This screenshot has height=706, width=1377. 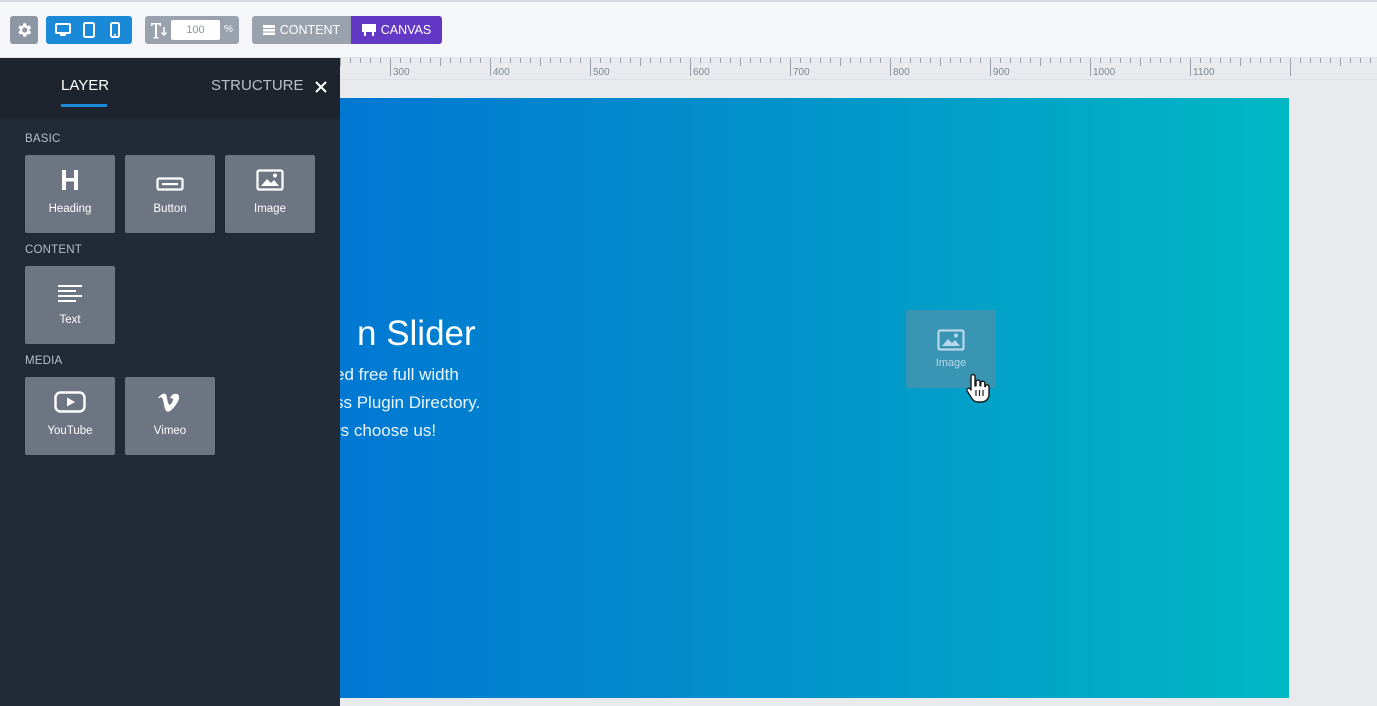 What do you see at coordinates (270, 209) in the screenshot?
I see `image-layer-label: Image` at bounding box center [270, 209].